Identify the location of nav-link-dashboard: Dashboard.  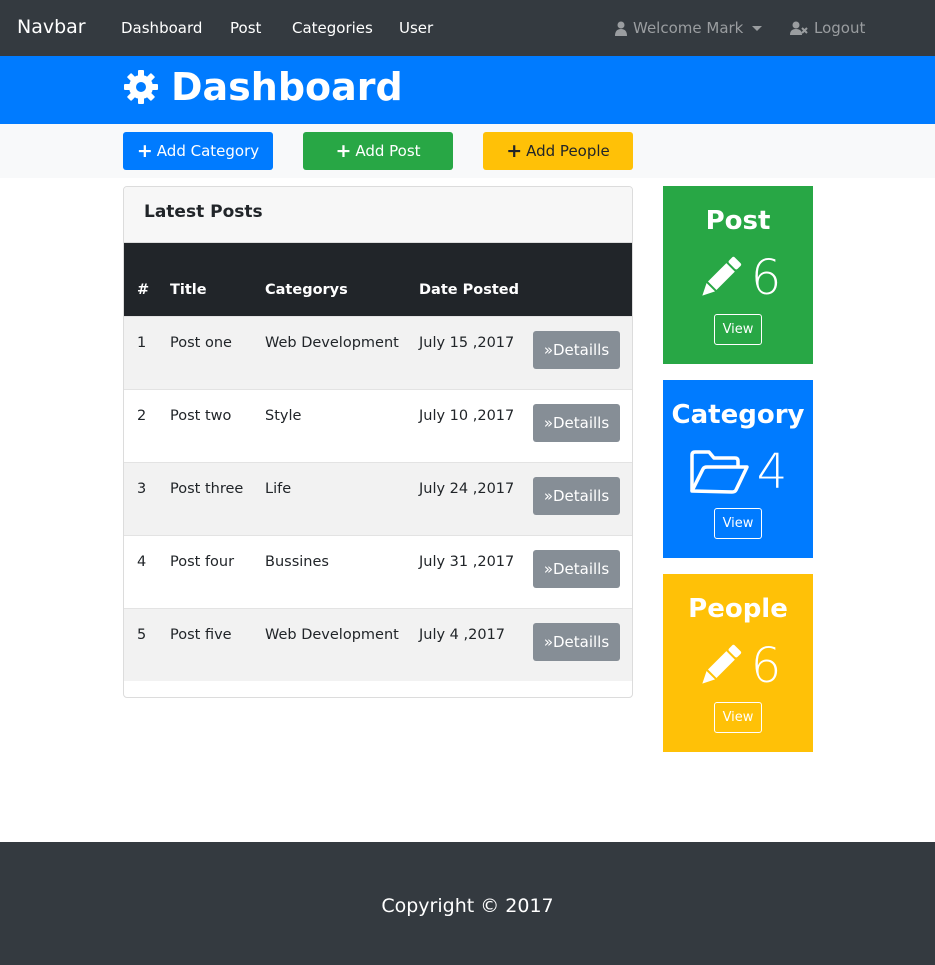
(161, 28).